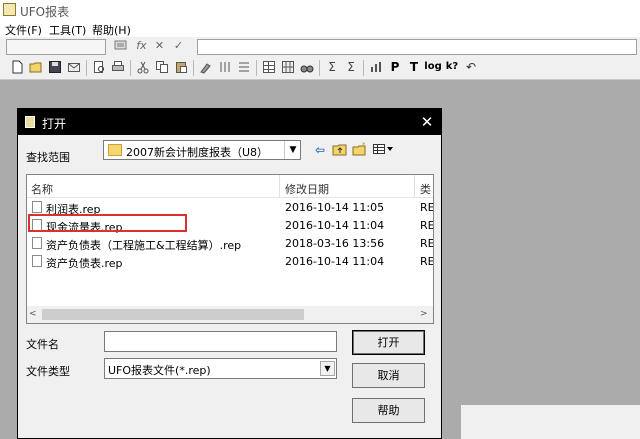 Image resolution: width=640 pixels, height=439 pixels. I want to click on look-in-label: 查找范围, so click(48, 157).